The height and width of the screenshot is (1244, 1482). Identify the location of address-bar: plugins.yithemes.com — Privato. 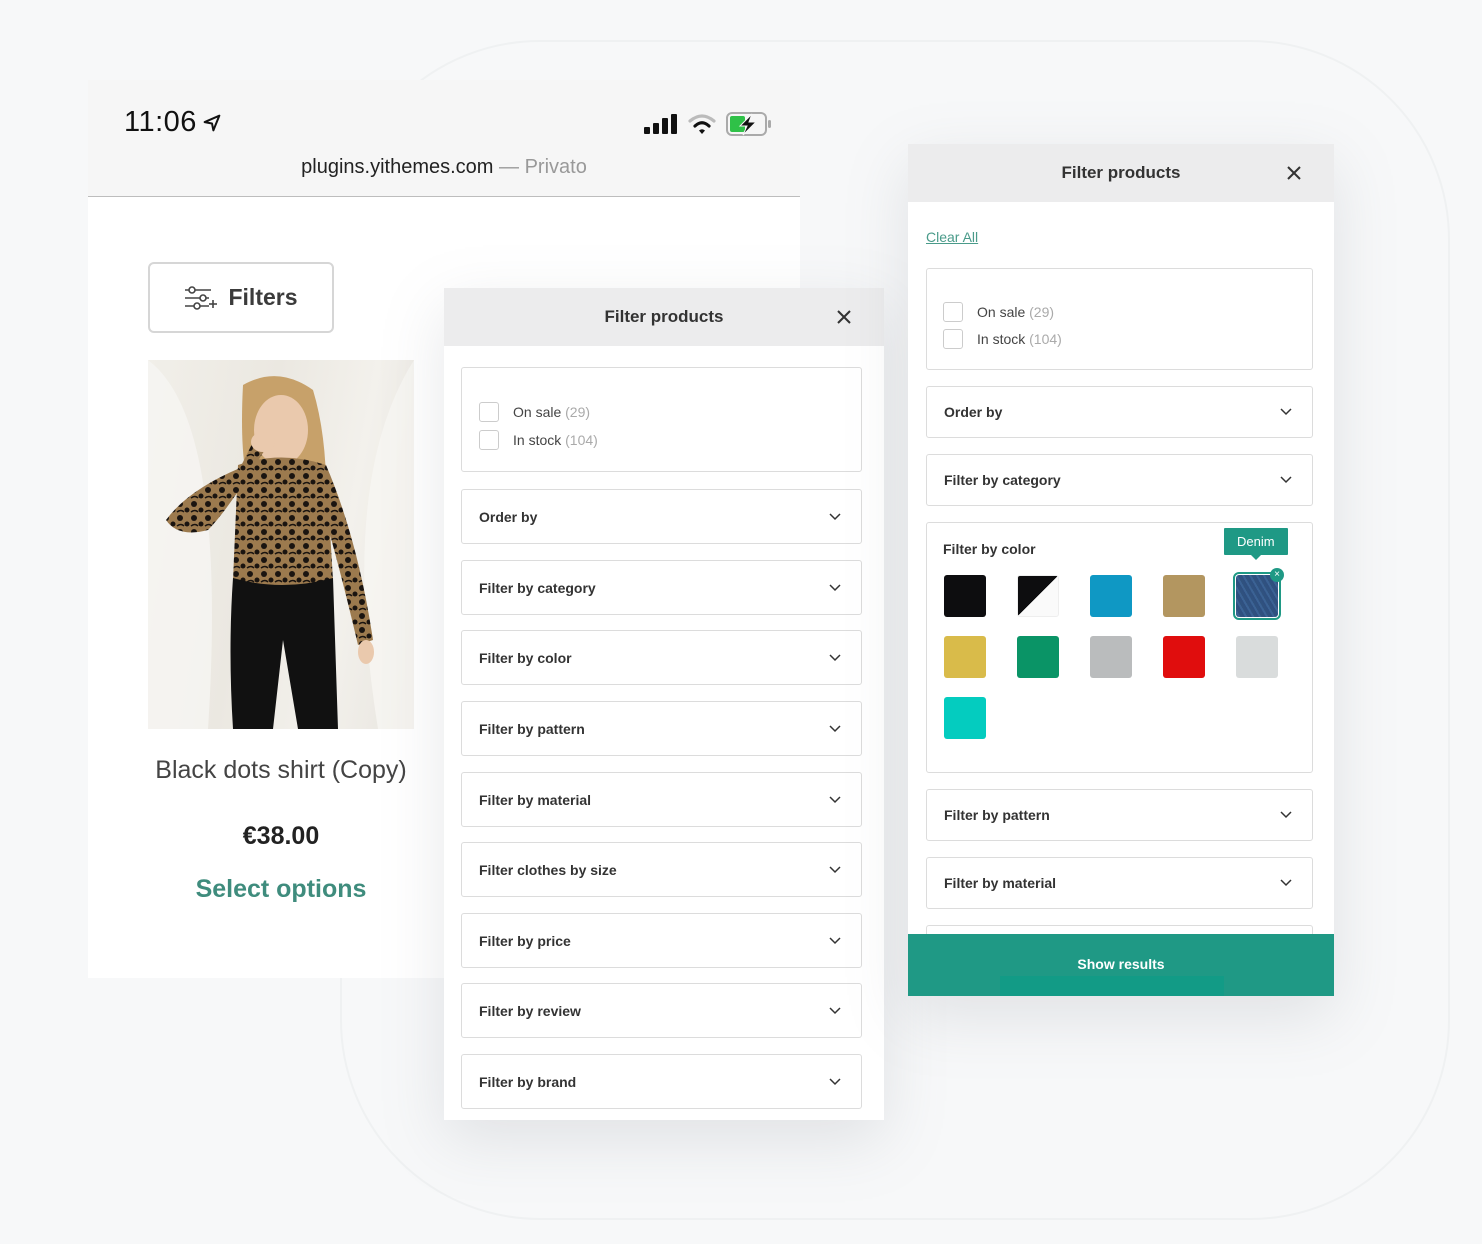
(444, 167).